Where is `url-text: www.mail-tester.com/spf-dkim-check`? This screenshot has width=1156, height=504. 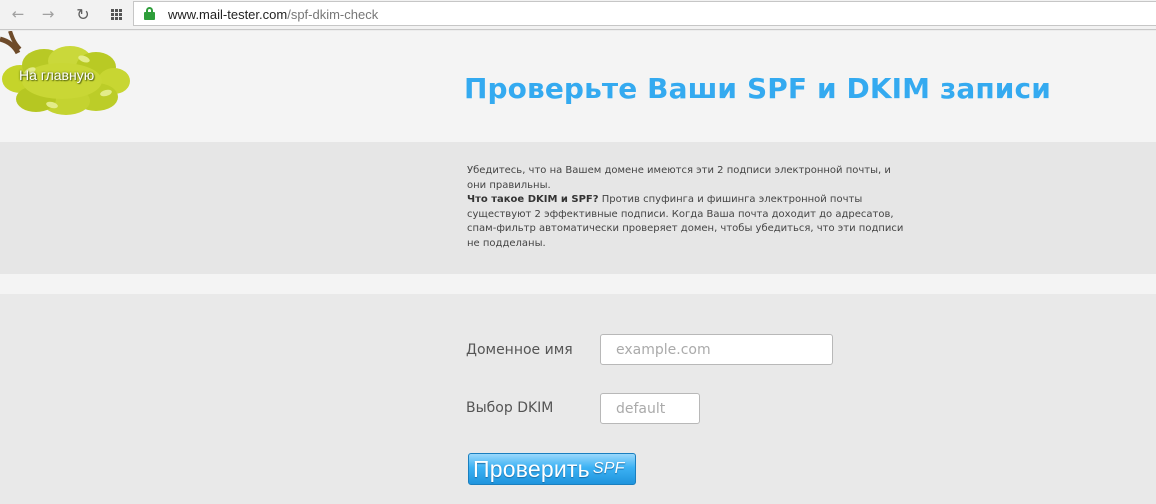
url-text: www.mail-tester.com/spf-dkim-check is located at coordinates (273, 14).